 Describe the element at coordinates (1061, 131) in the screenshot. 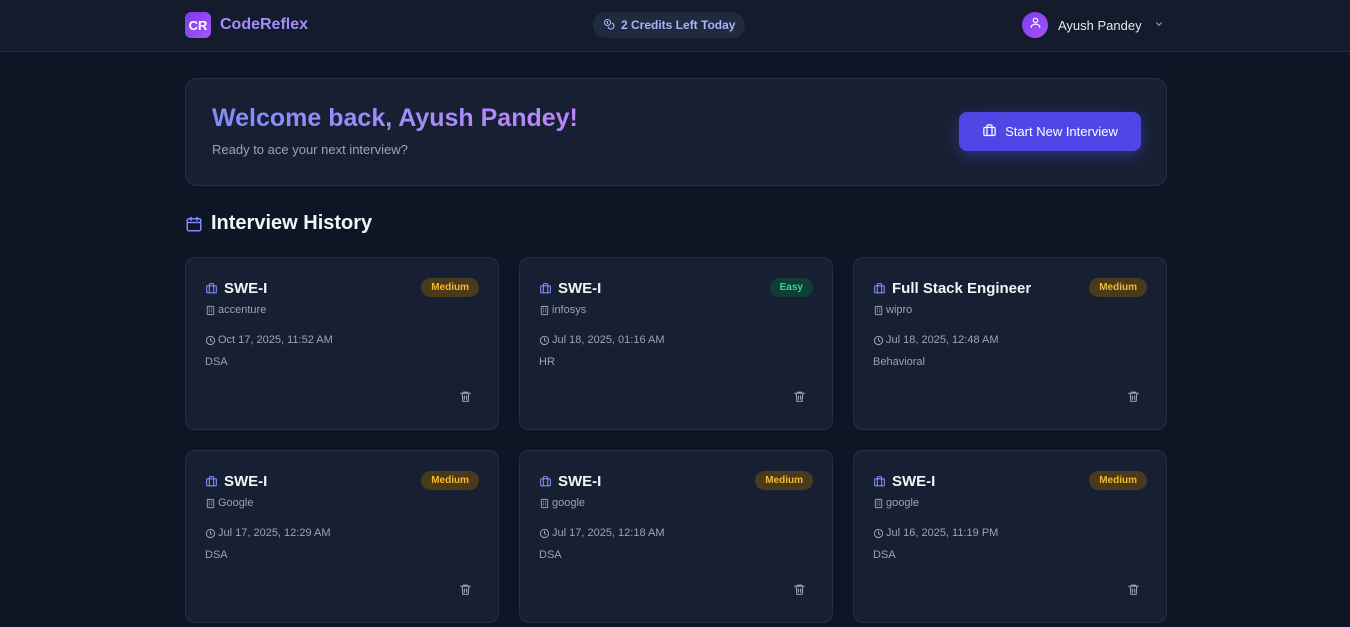

I see `start-button-label: Start New Interview` at that location.